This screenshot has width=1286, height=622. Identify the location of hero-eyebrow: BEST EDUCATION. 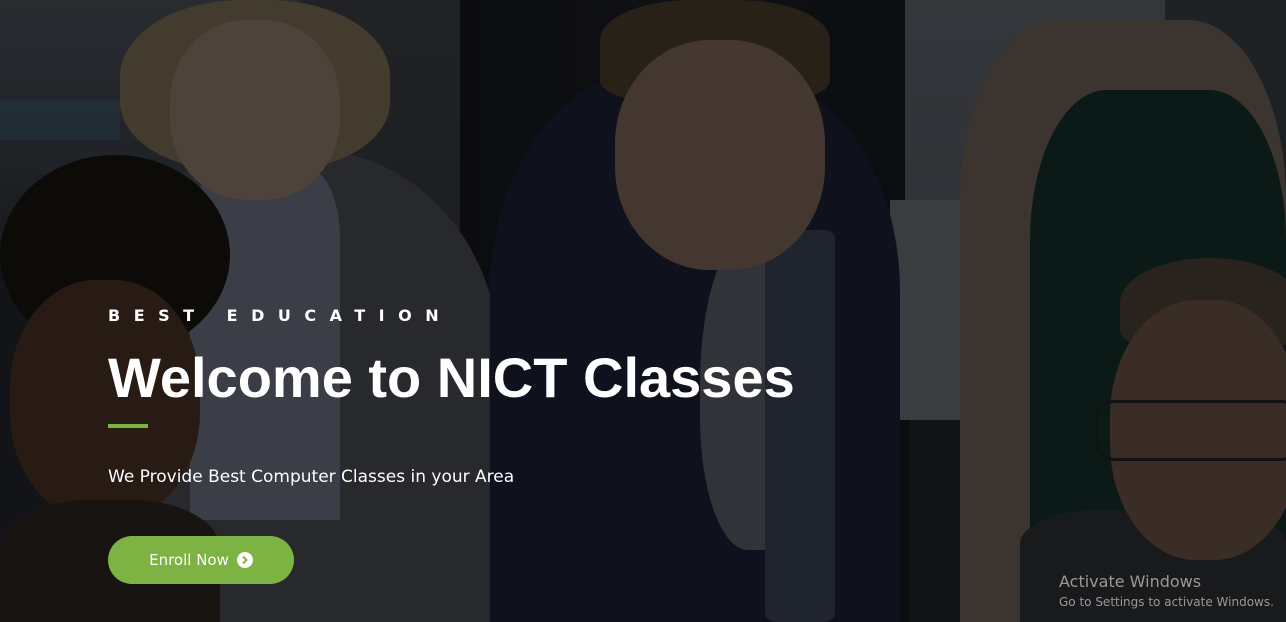
(280, 315).